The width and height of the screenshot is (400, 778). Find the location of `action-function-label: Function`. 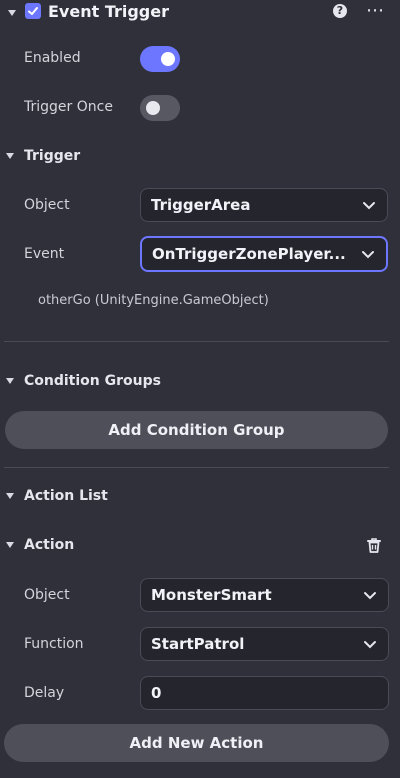

action-function-label: Function is located at coordinates (54, 644).